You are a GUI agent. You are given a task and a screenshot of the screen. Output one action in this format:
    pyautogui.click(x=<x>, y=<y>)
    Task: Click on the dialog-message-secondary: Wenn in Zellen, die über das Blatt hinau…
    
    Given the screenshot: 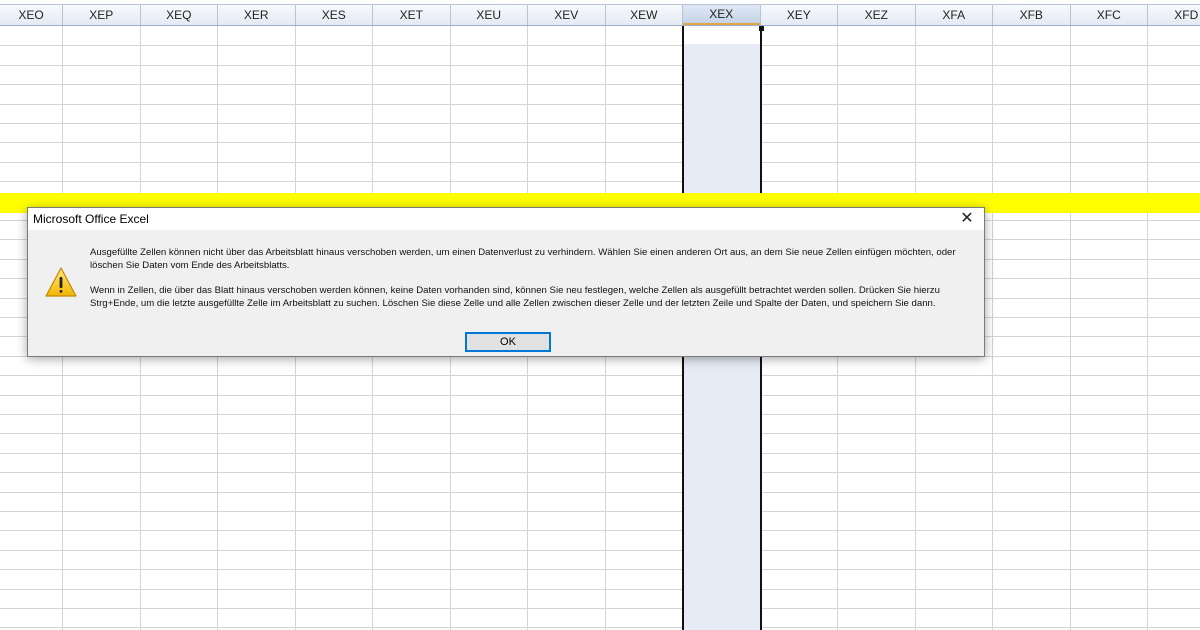 What is the action you would take?
    pyautogui.click(x=515, y=297)
    